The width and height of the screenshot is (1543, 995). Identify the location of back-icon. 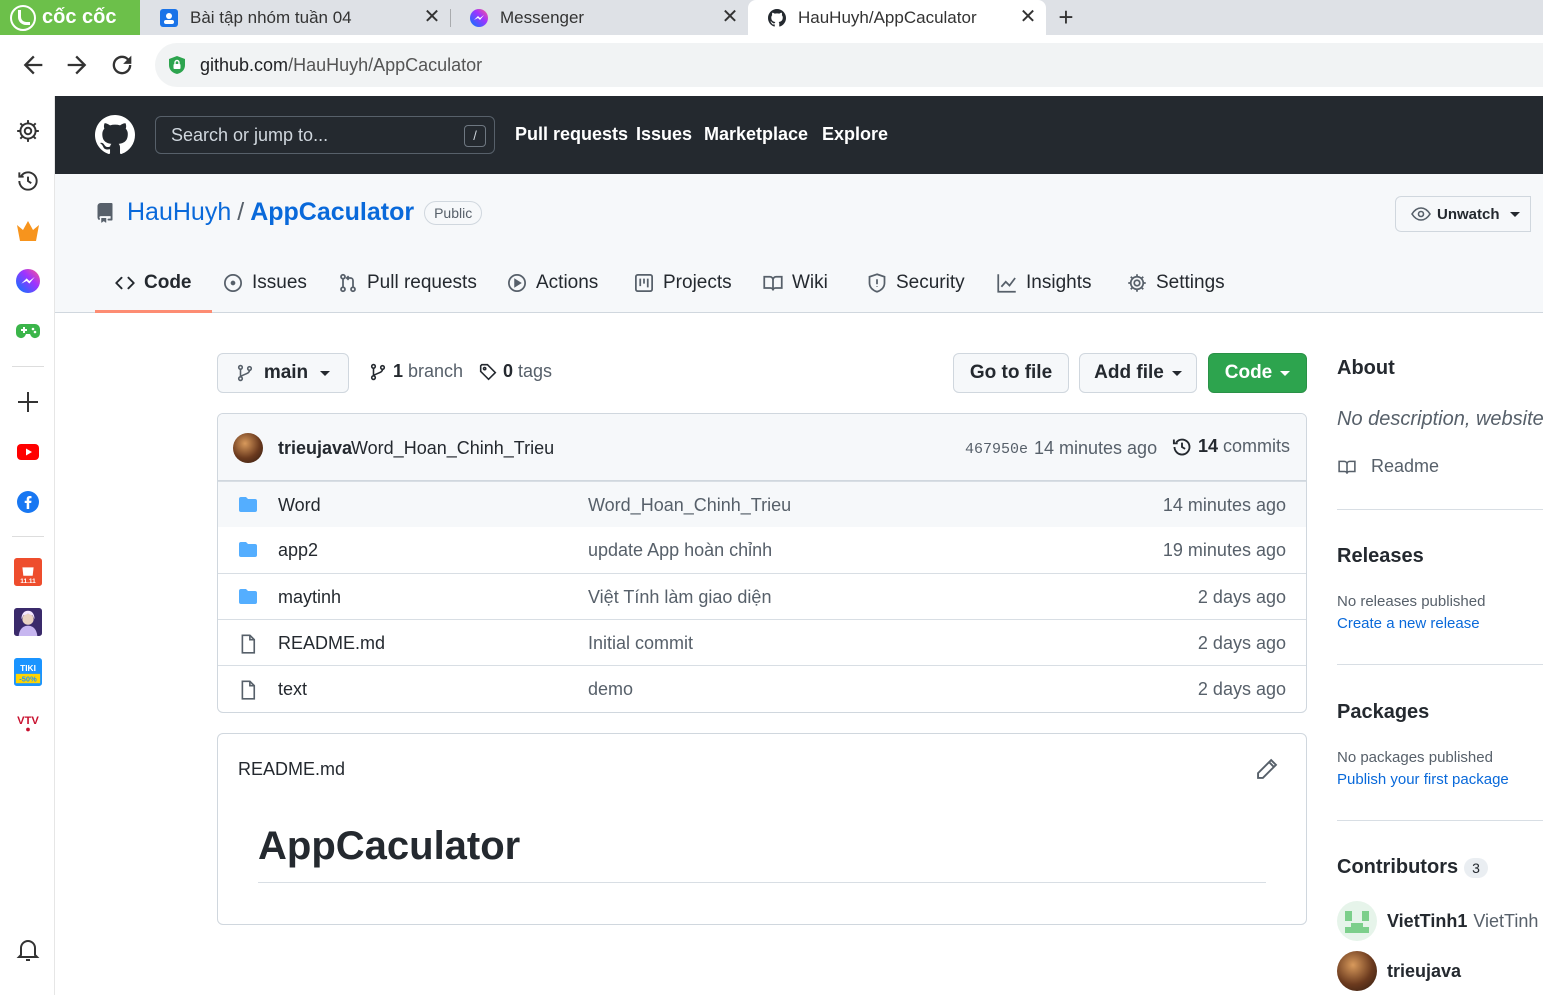
(33, 65).